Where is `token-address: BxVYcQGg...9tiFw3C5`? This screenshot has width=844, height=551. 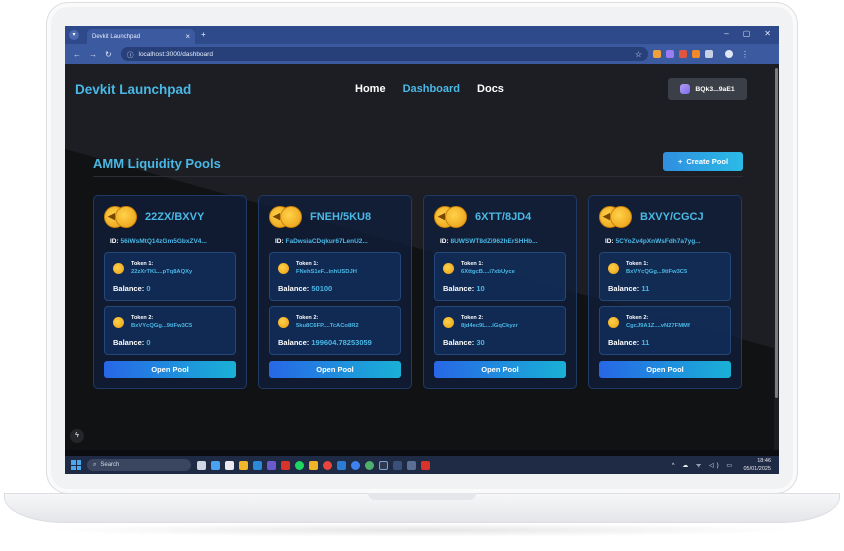
token-address: BxVYcQGg...9tiFw3C5 is located at coordinates (162, 326).